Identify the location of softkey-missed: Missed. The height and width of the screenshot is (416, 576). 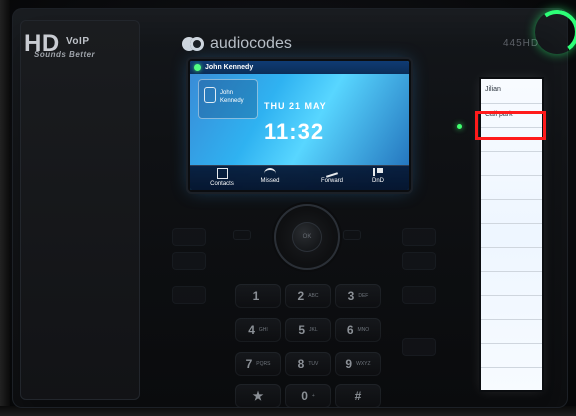
(270, 178).